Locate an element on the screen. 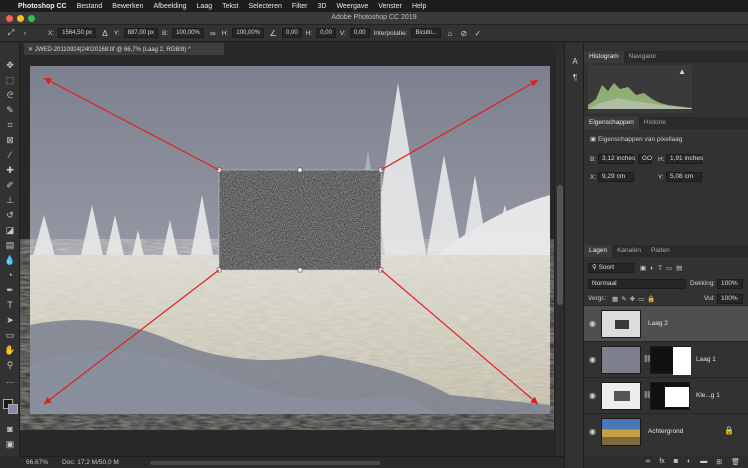 Image resolution: width=748 pixels, height=468 pixels. marquee-tool-icon: ⬚ is located at coordinates (10, 80).